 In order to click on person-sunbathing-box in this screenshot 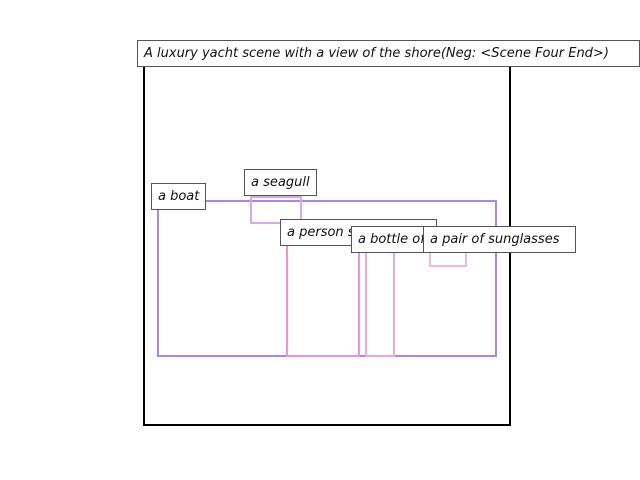, I will do `click(323, 296)`.